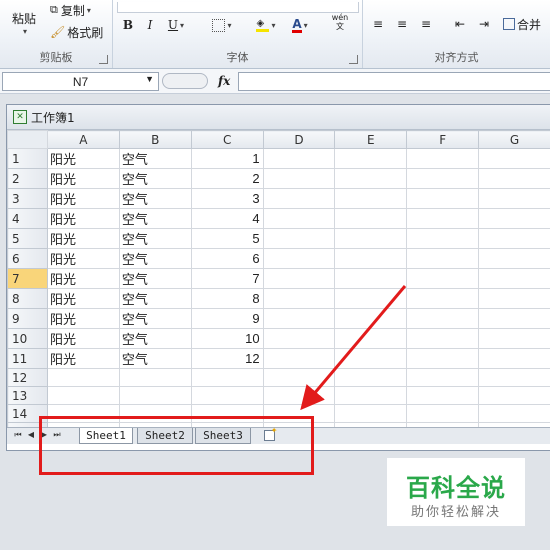 The height and width of the screenshot is (550, 550). I want to click on watermark-logo: 百科全说 助你轻松解决, so click(456, 492).